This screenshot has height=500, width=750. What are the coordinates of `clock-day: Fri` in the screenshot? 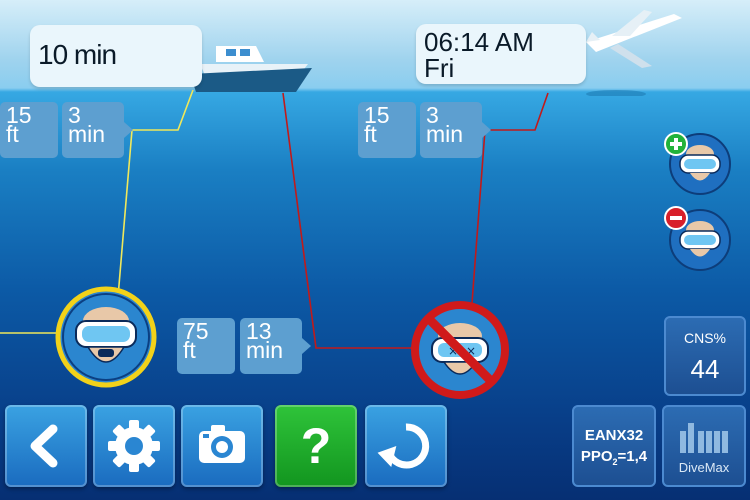 It's located at (439, 68).